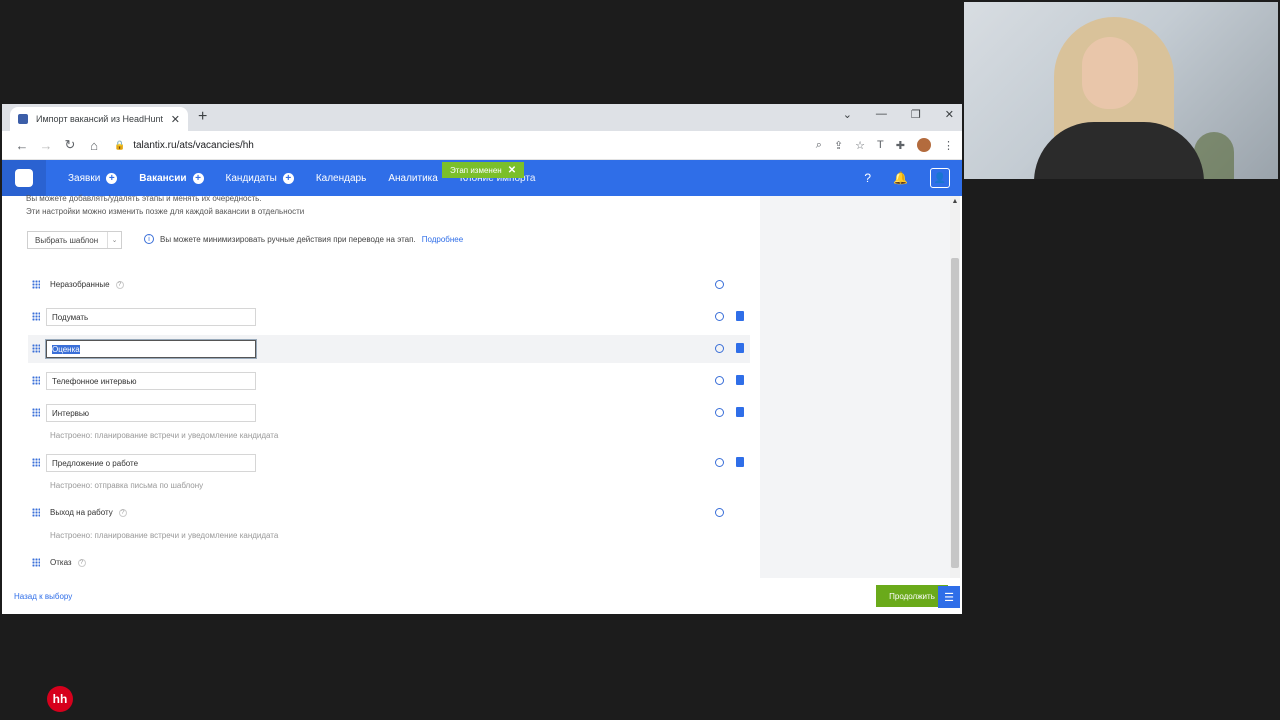 The width and height of the screenshot is (1280, 720). Describe the element at coordinates (22, 145) in the screenshot. I see `back-arrow-icon: ←` at that location.